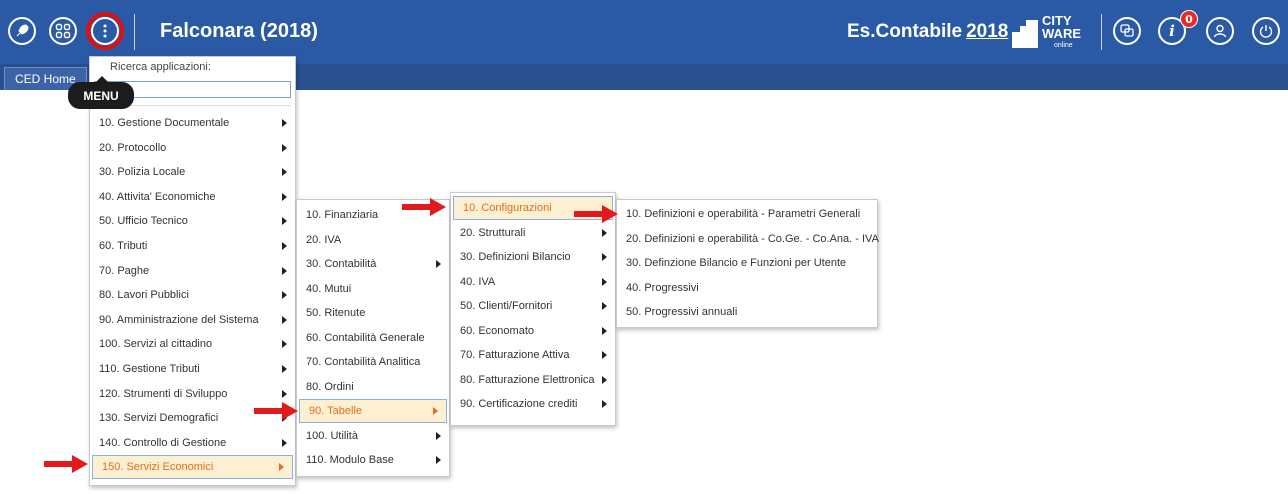  Describe the element at coordinates (192, 172) in the screenshot. I see `main-menu-item: 30. Polizia Locale` at that location.